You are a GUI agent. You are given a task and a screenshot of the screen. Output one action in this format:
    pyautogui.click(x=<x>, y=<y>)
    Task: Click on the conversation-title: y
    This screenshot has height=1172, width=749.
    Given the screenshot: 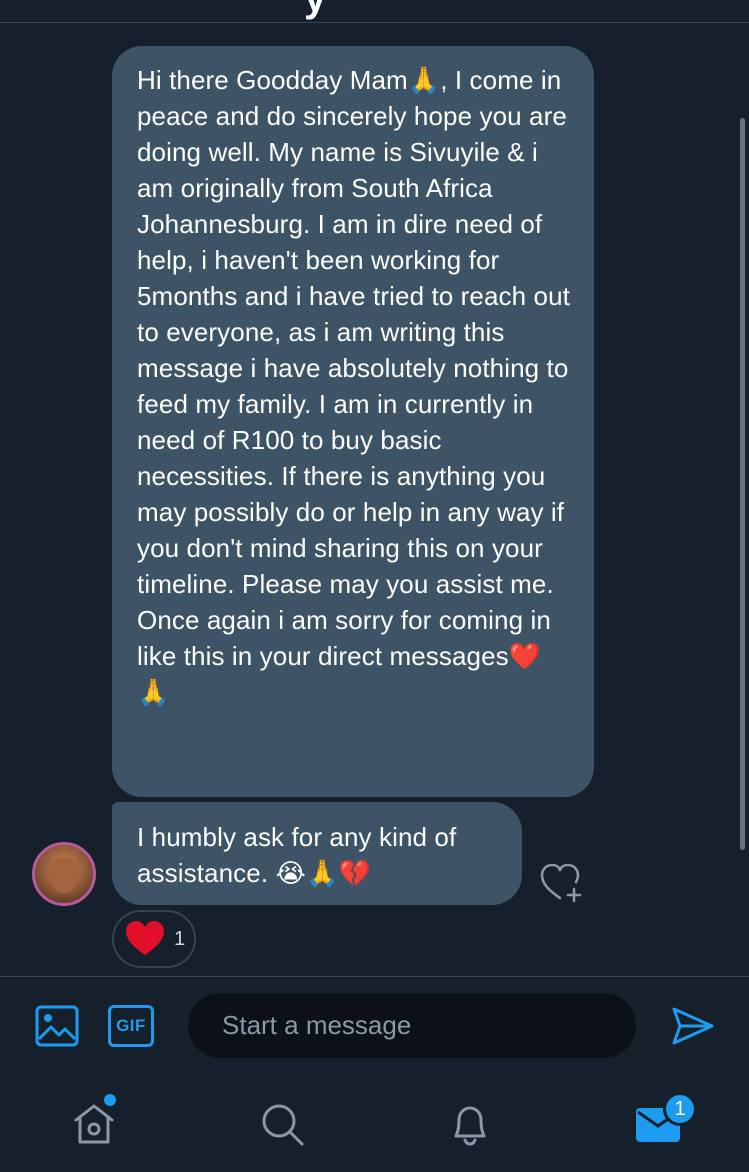 What is the action you would take?
    pyautogui.click(x=315, y=9)
    